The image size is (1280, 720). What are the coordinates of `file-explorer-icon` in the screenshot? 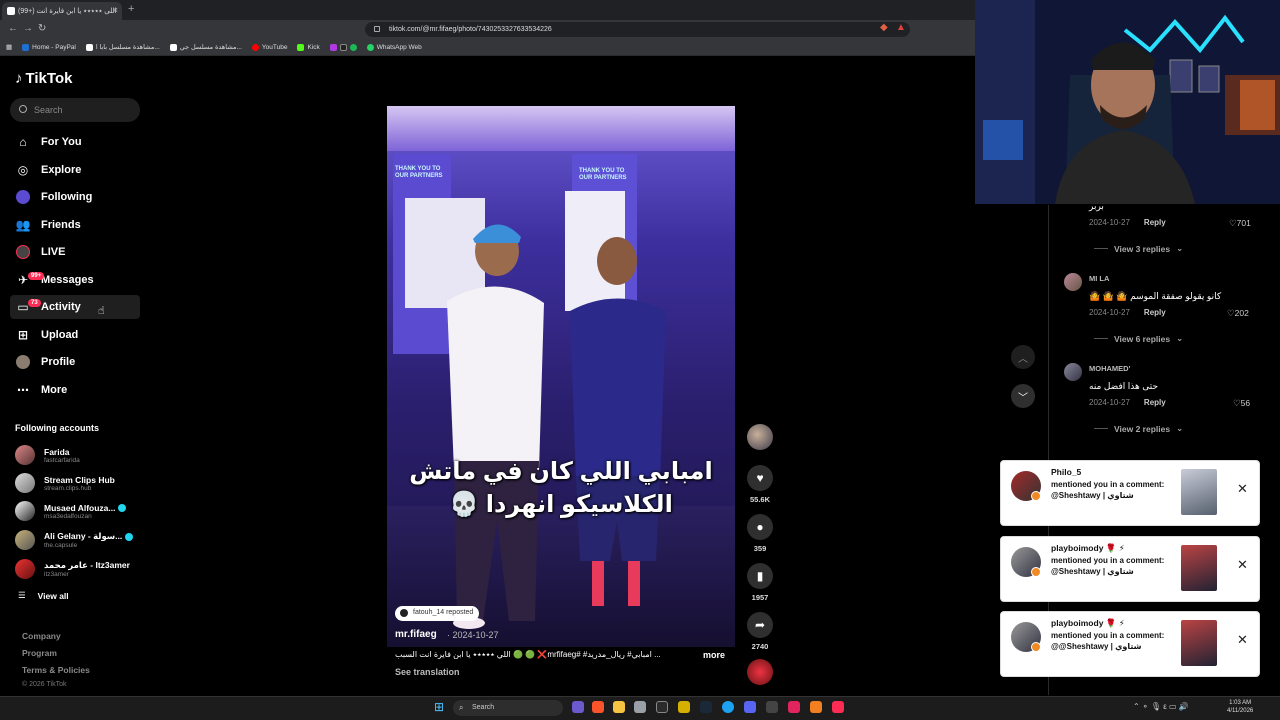 It's located at (619, 707).